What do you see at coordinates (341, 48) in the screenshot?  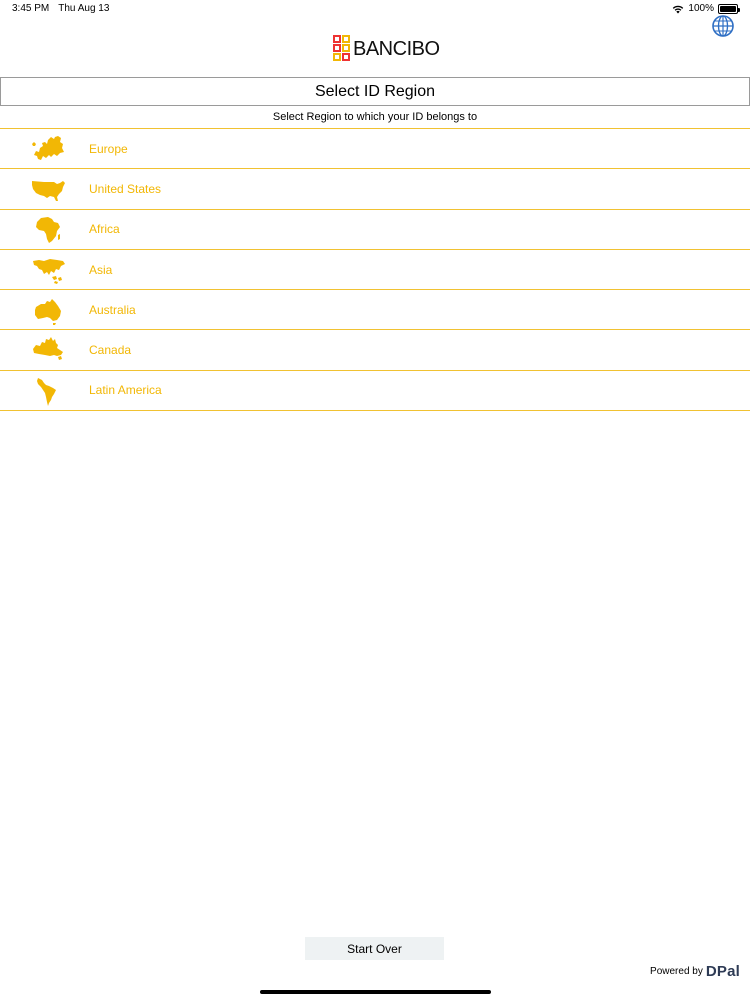 I see `logo-mark-icon` at bounding box center [341, 48].